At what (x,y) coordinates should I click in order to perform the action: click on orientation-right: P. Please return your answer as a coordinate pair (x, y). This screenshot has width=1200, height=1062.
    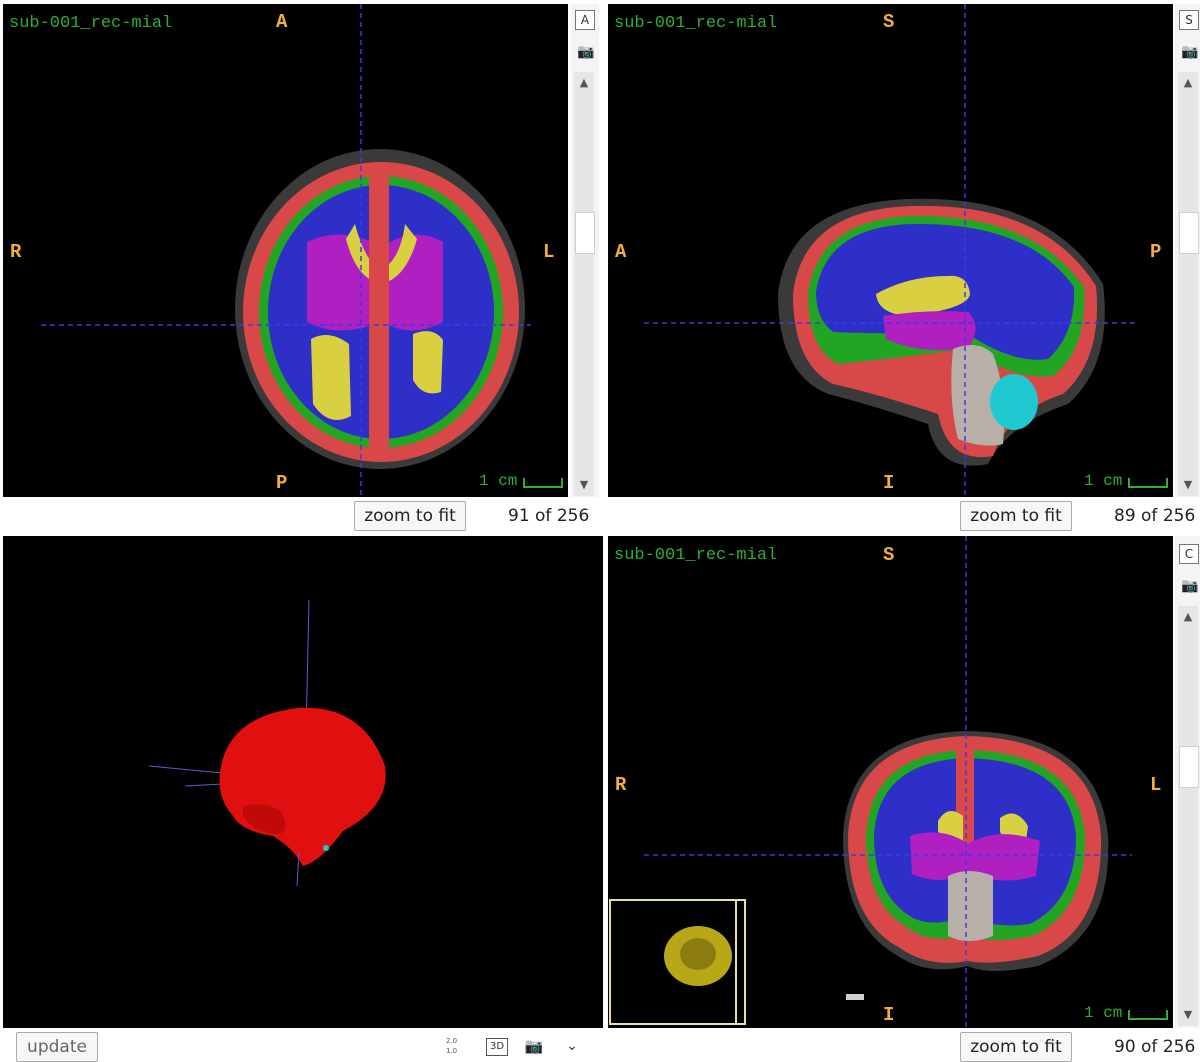
    Looking at the image, I should click on (1156, 252).